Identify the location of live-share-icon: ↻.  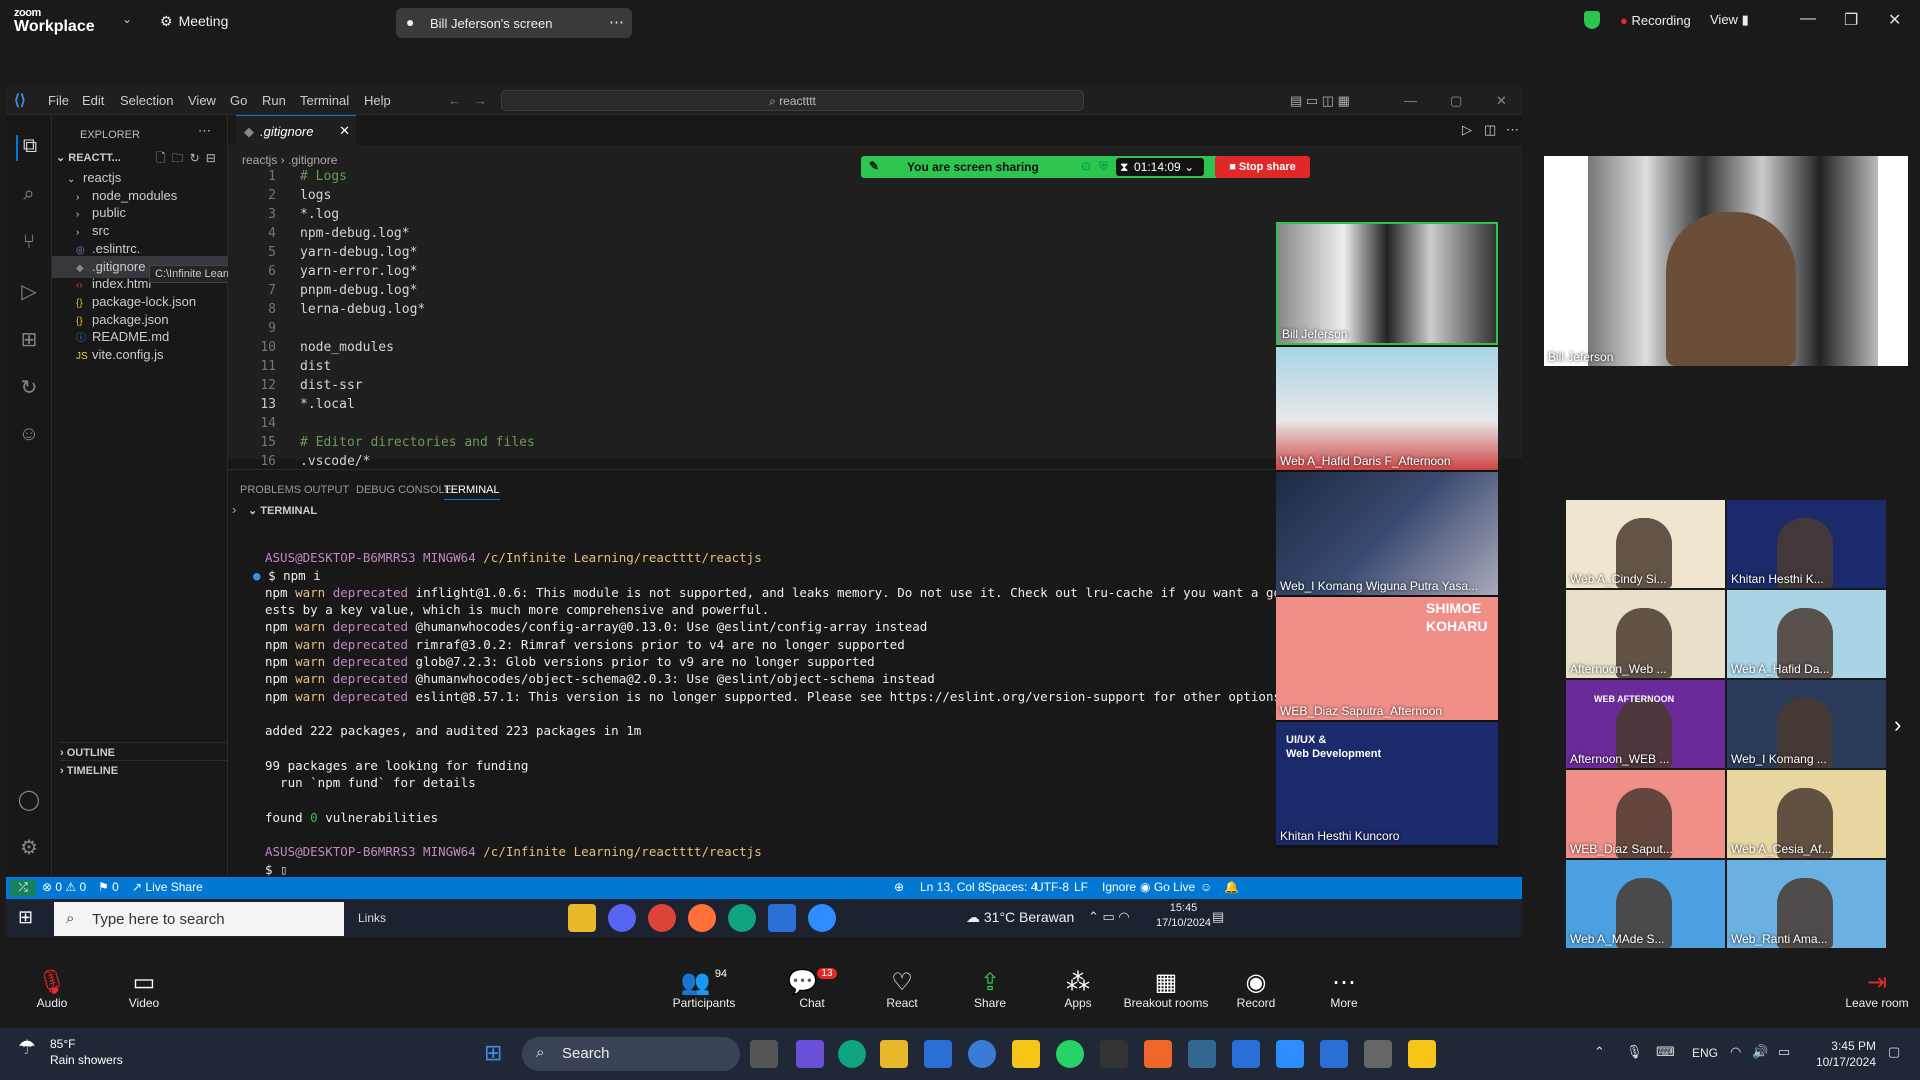
(29, 388).